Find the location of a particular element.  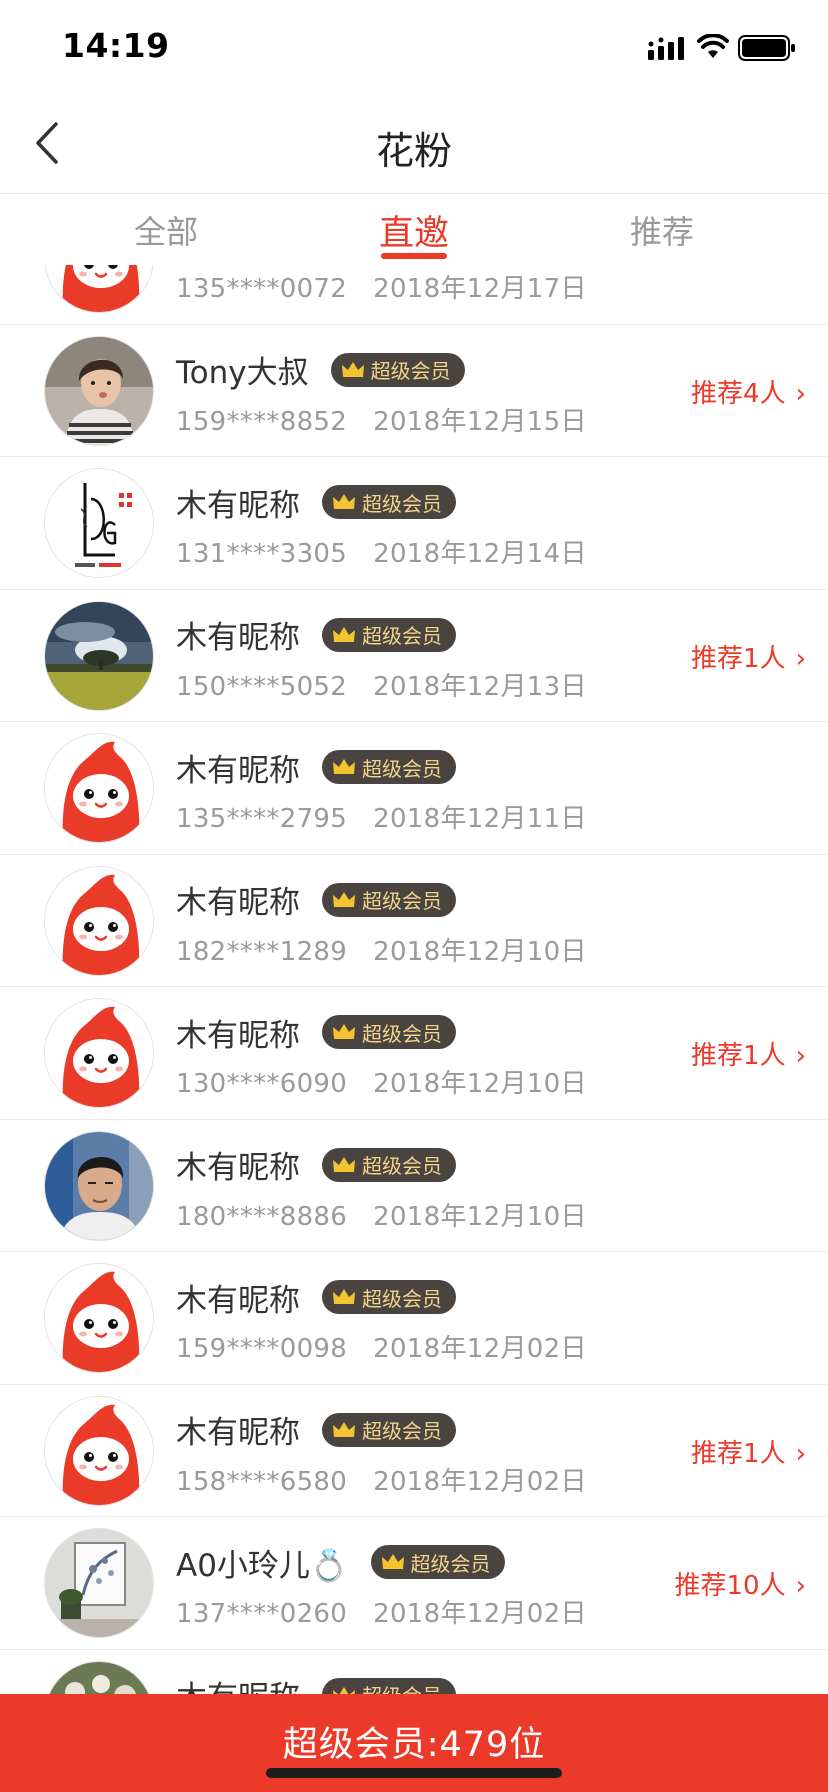

member-row: 木有昵称 超级会员 158****6580 2018年12月02日 推荐1人 › is located at coordinates (414, 1450).